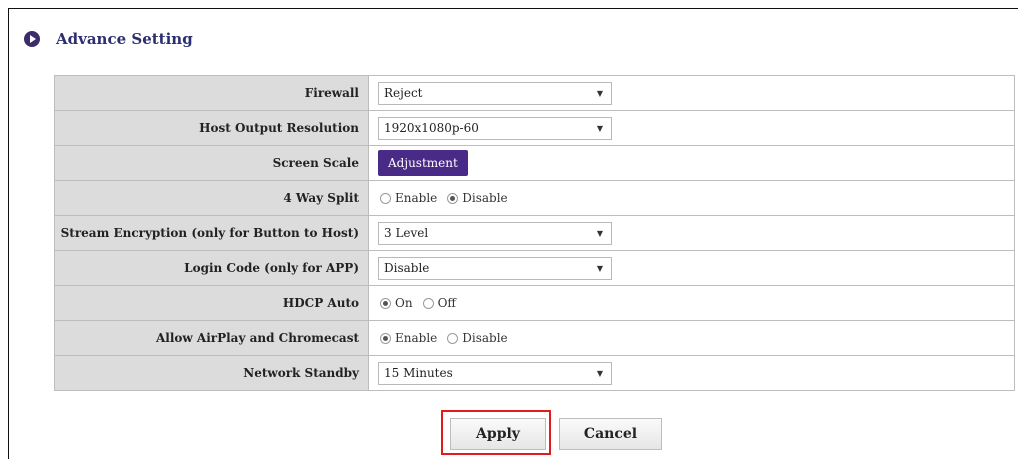 Image resolution: width=1018 pixels, height=459 pixels. I want to click on adjustment-button: Adjustment, so click(423, 163).